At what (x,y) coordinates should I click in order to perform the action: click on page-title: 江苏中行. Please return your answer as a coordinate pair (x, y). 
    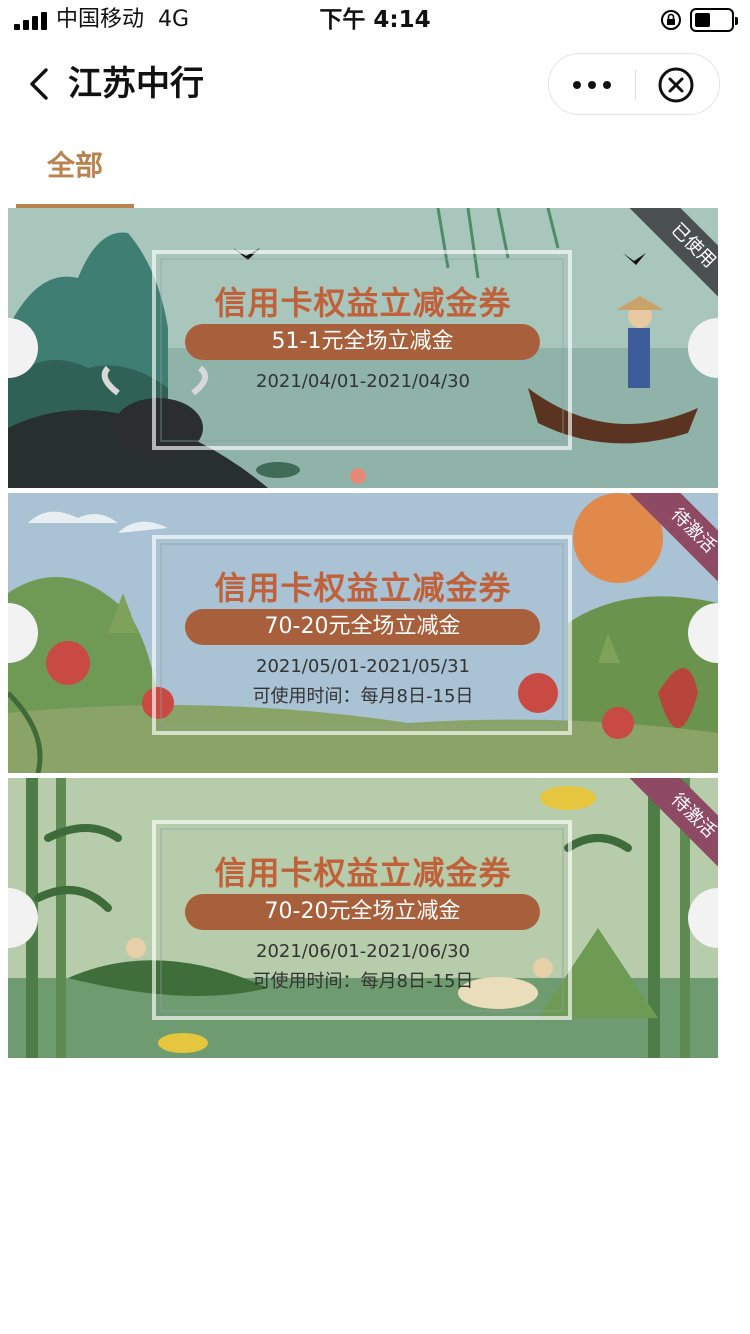
    Looking at the image, I should click on (136, 84).